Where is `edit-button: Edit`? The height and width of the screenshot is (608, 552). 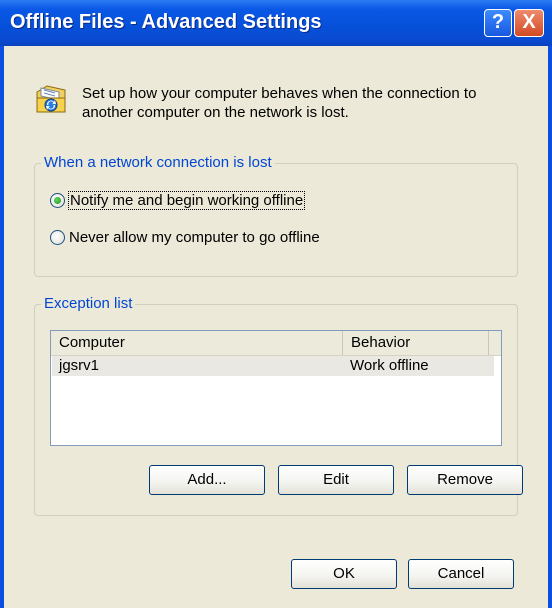
edit-button: Edit is located at coordinates (336, 480).